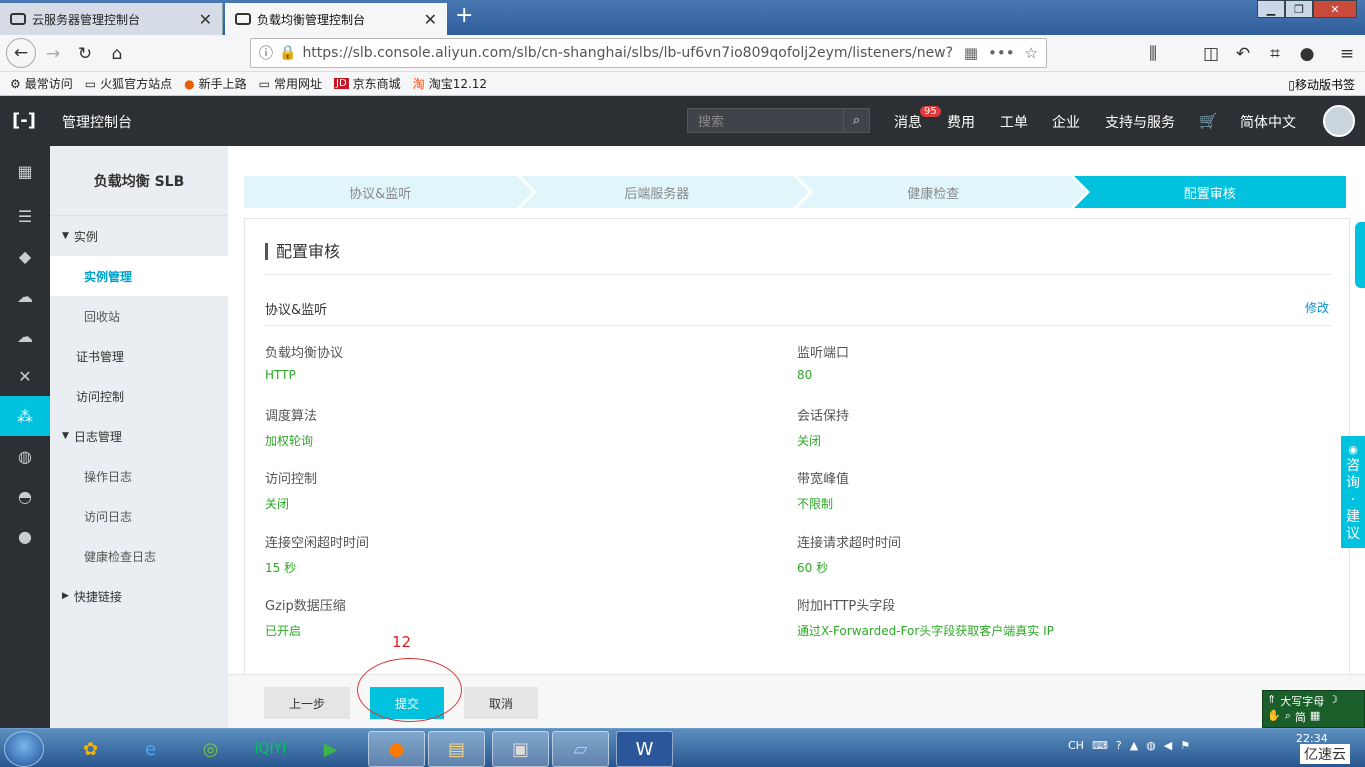 This screenshot has height=767, width=1365. Describe the element at coordinates (307, 703) in the screenshot. I see `previous-button: 上一步` at that location.